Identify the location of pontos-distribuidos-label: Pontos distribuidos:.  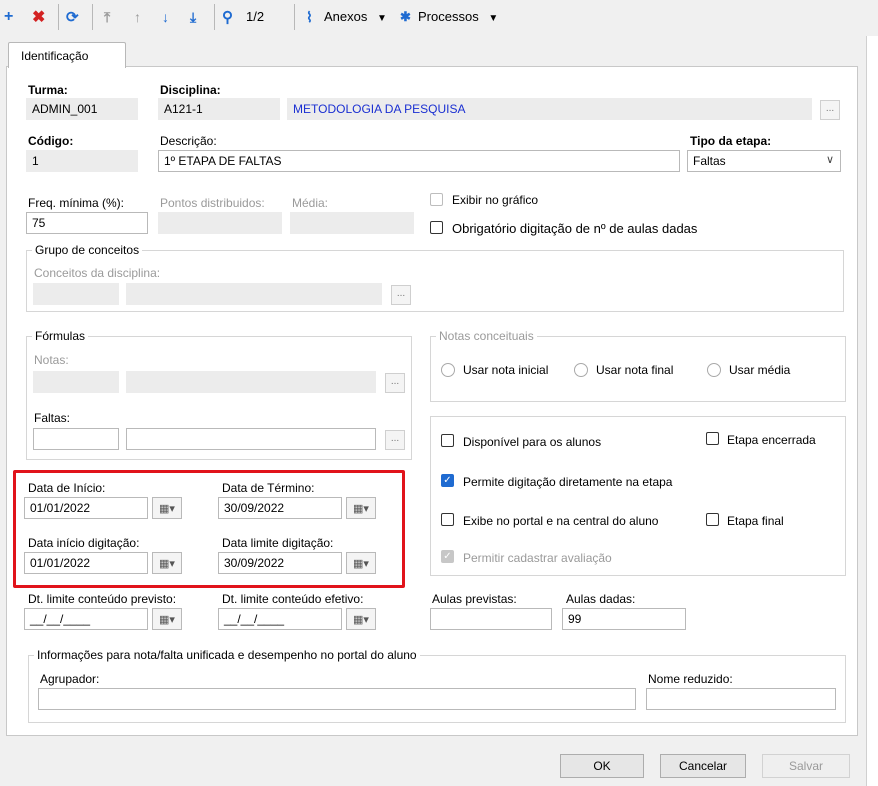
(212, 203).